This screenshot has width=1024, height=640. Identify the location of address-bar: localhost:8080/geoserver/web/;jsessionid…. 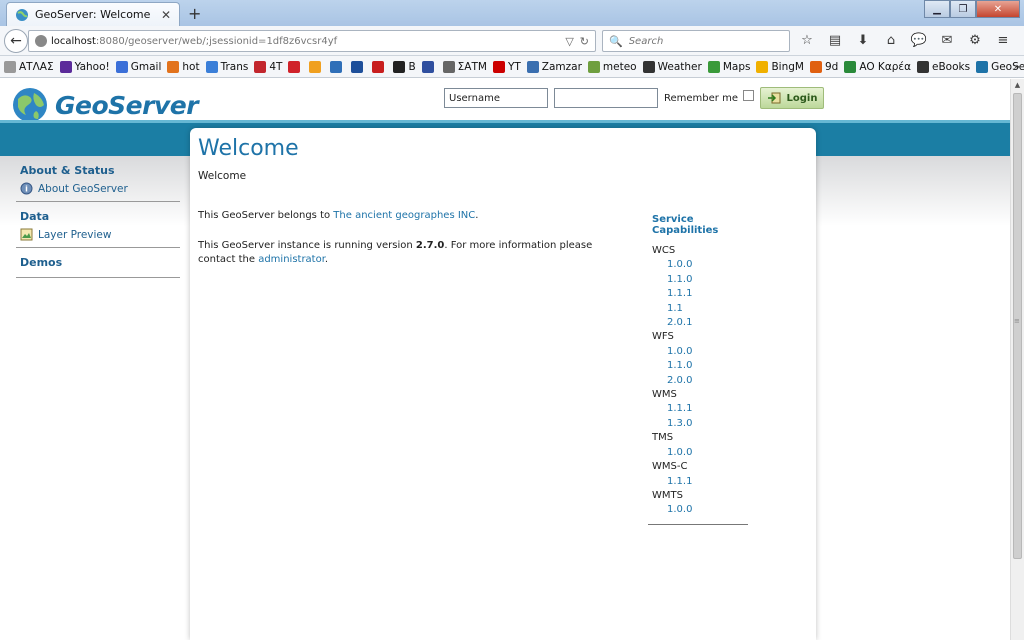
(312, 41).